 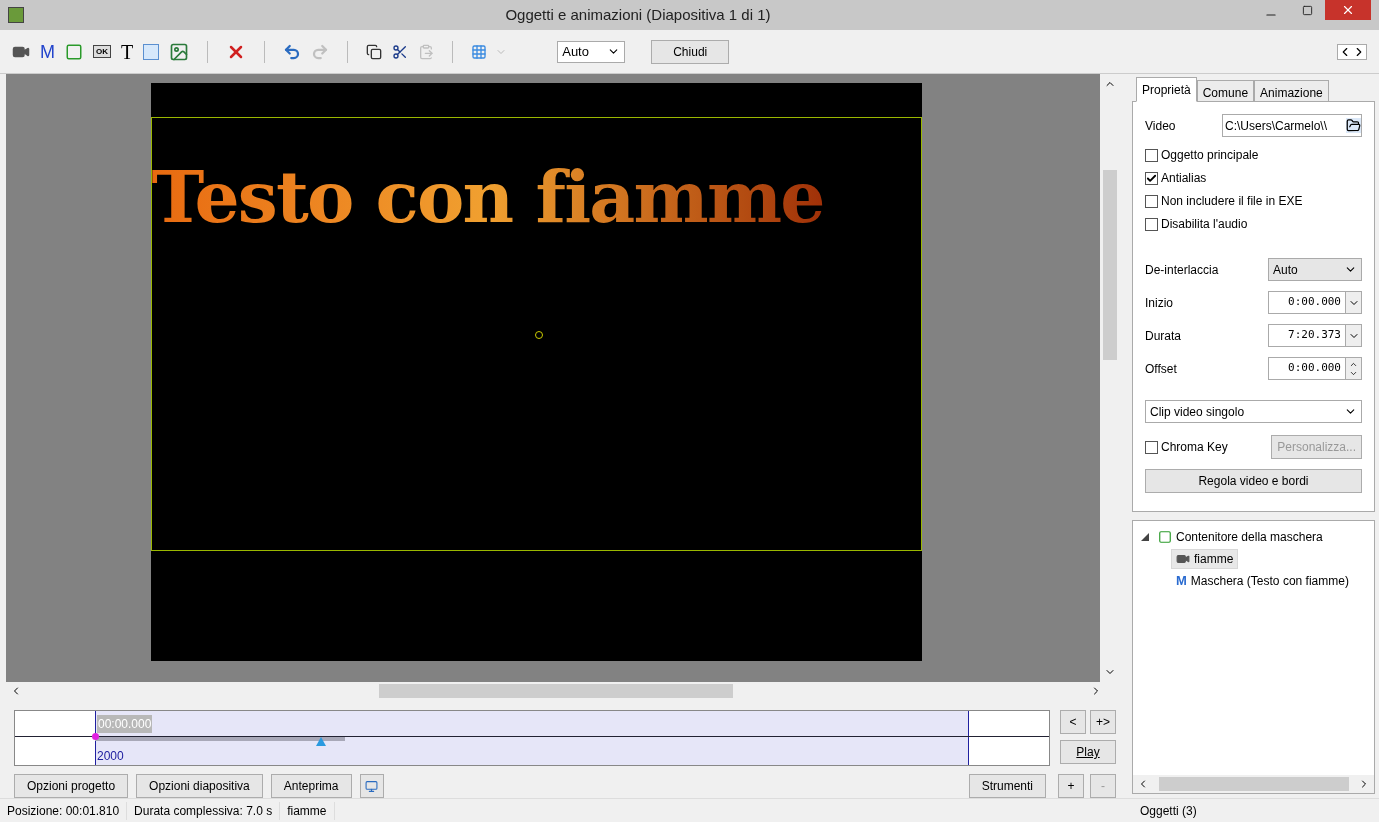 What do you see at coordinates (1184, 178) in the screenshot?
I see `checkbox-label: Antialias` at bounding box center [1184, 178].